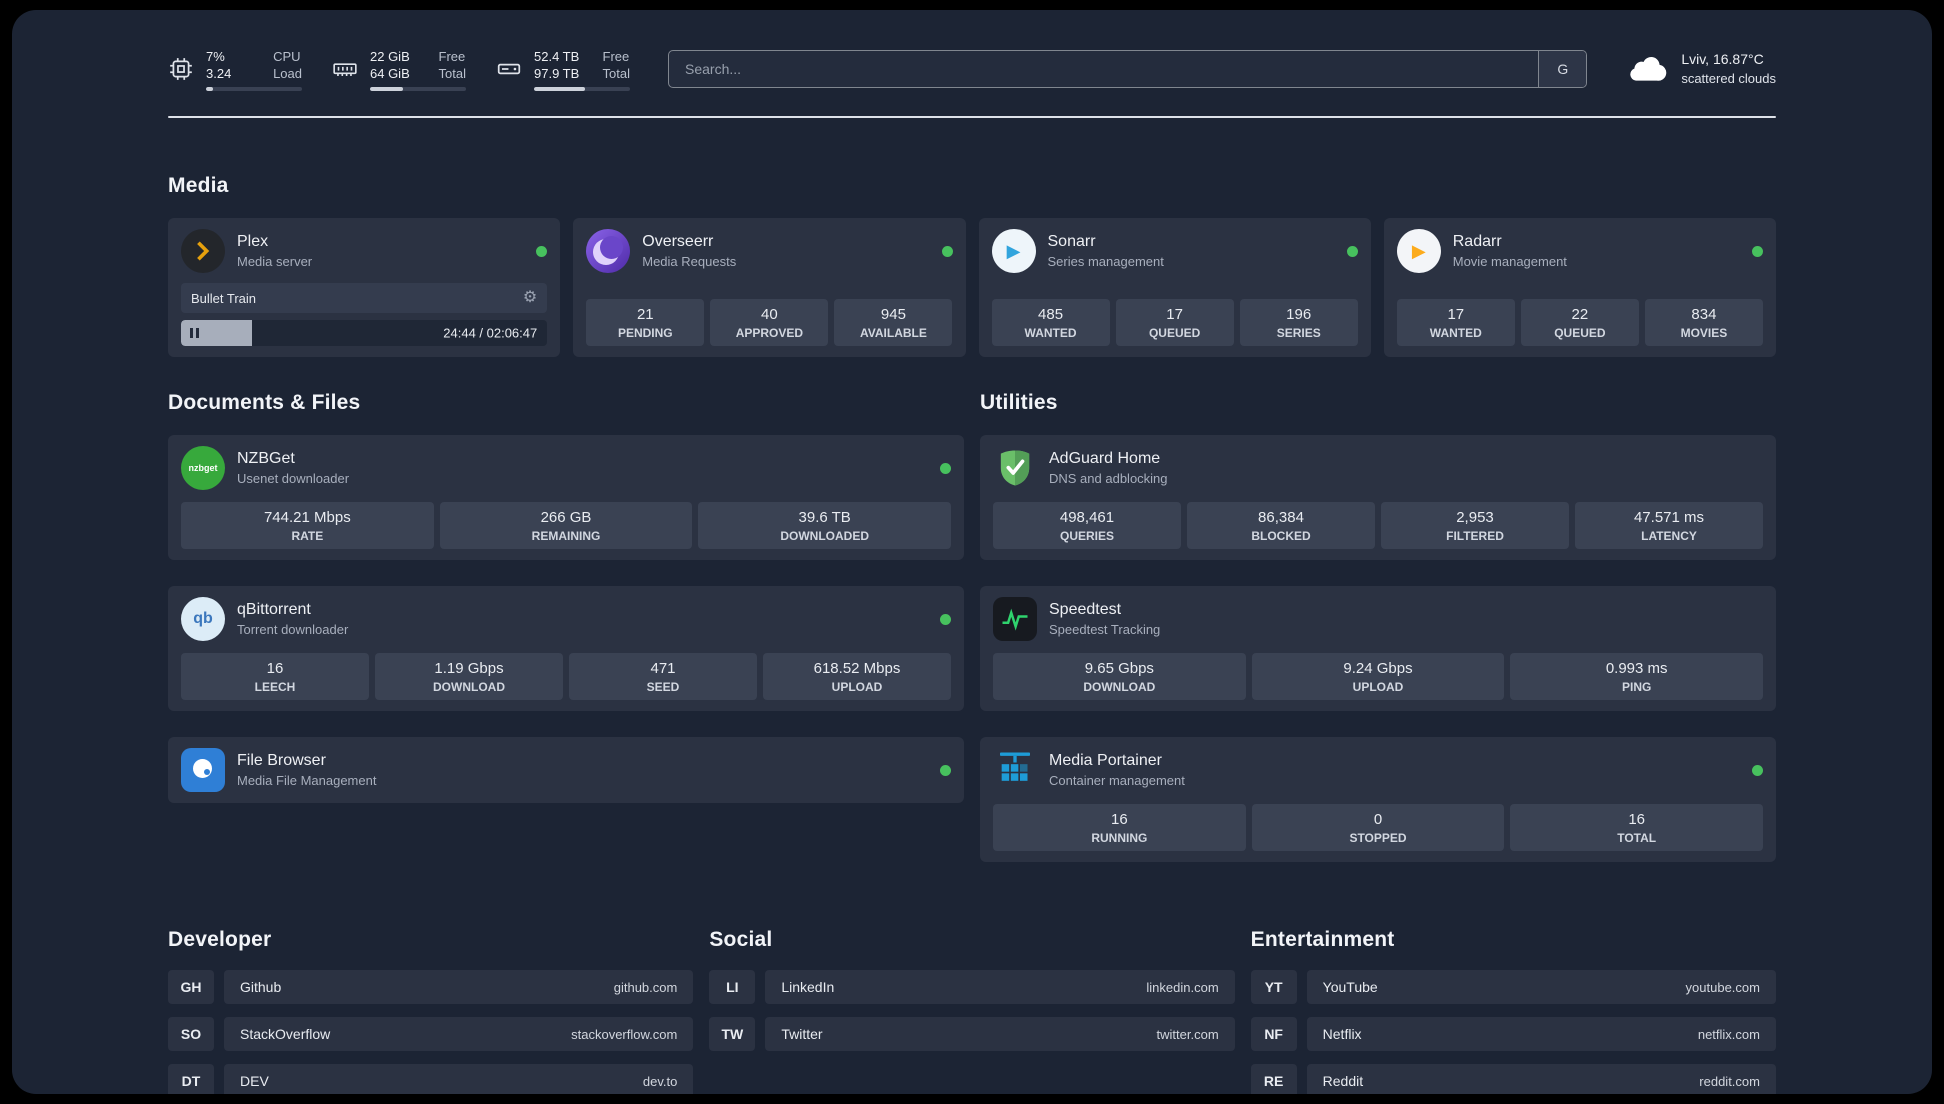 The width and height of the screenshot is (1944, 1104). I want to click on app-subtitle: Torrent downloader, so click(293, 629).